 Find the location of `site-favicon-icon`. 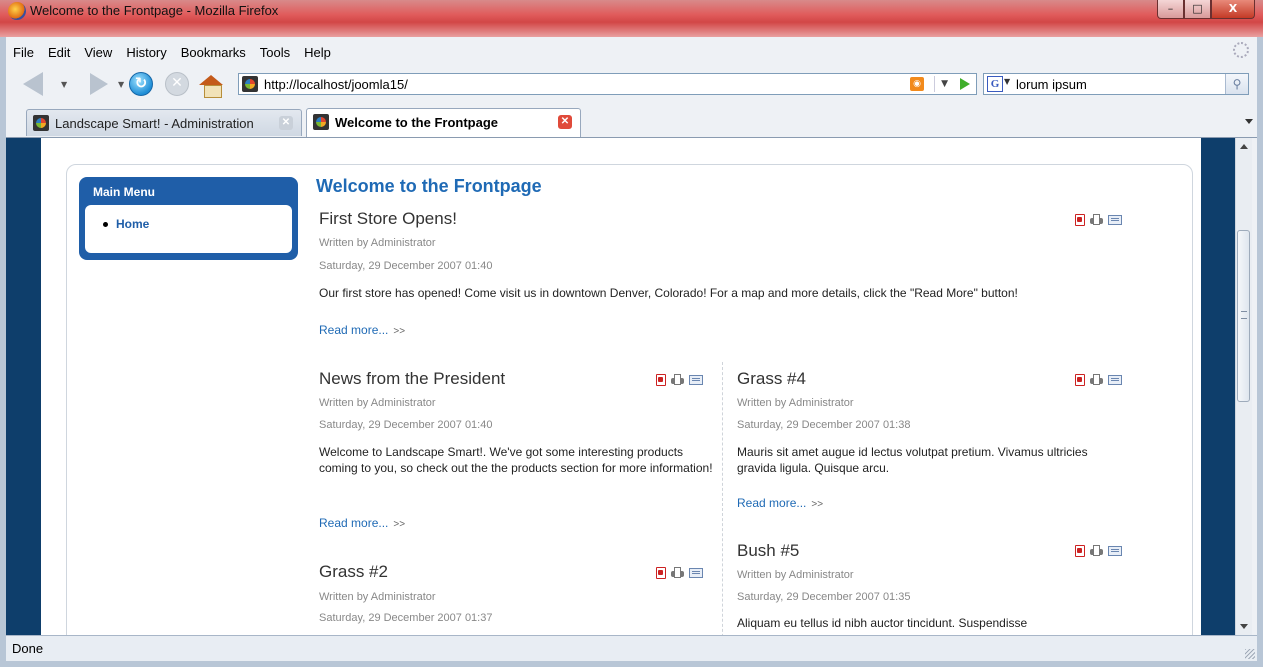

site-favicon-icon is located at coordinates (250, 84).